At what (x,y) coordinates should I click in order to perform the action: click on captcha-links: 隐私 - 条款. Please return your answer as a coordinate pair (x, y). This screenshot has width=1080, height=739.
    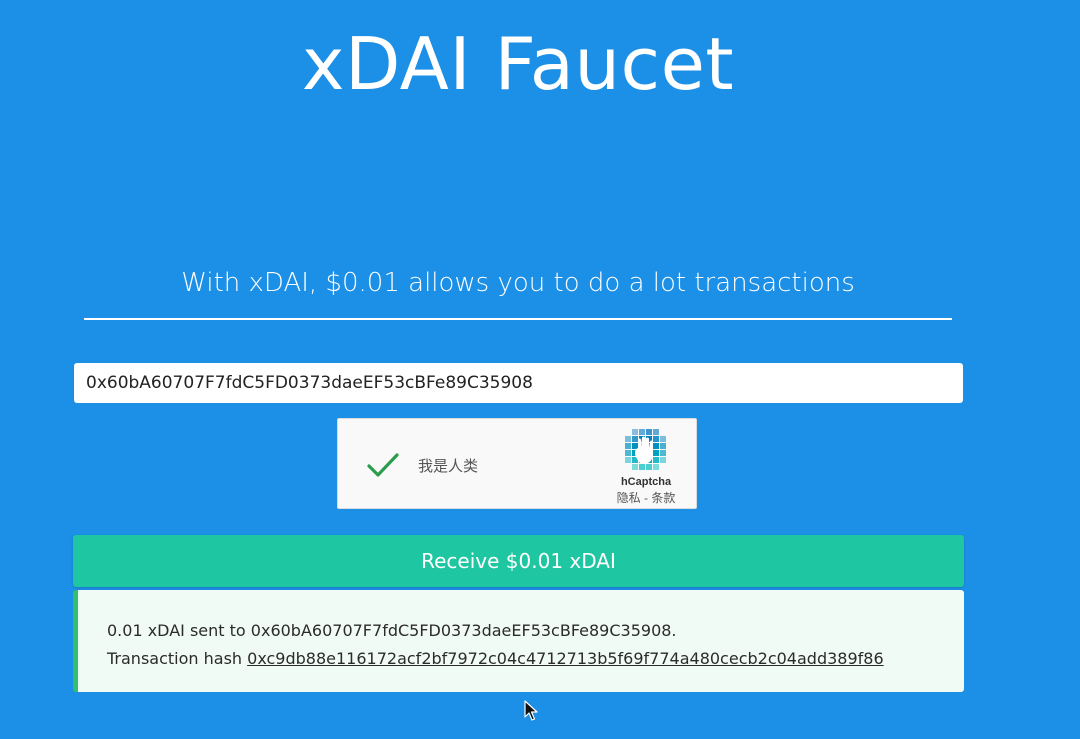
    Looking at the image, I should click on (646, 497).